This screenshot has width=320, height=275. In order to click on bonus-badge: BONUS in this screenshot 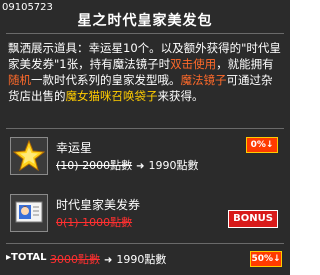, I will do `click(253, 219)`.